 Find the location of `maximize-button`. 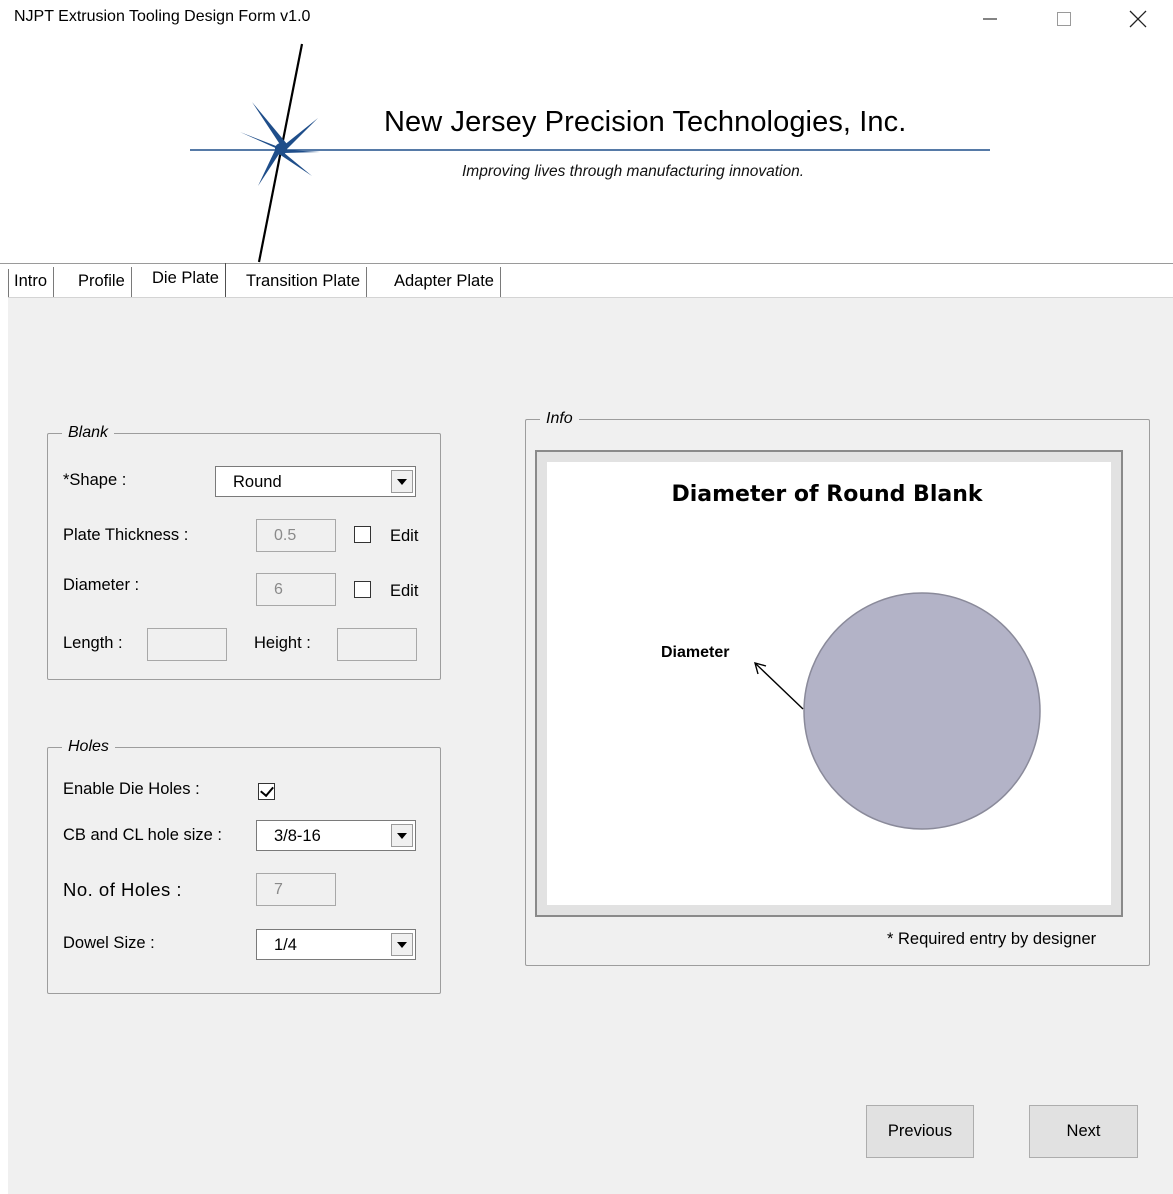

maximize-button is located at coordinates (1064, 19).